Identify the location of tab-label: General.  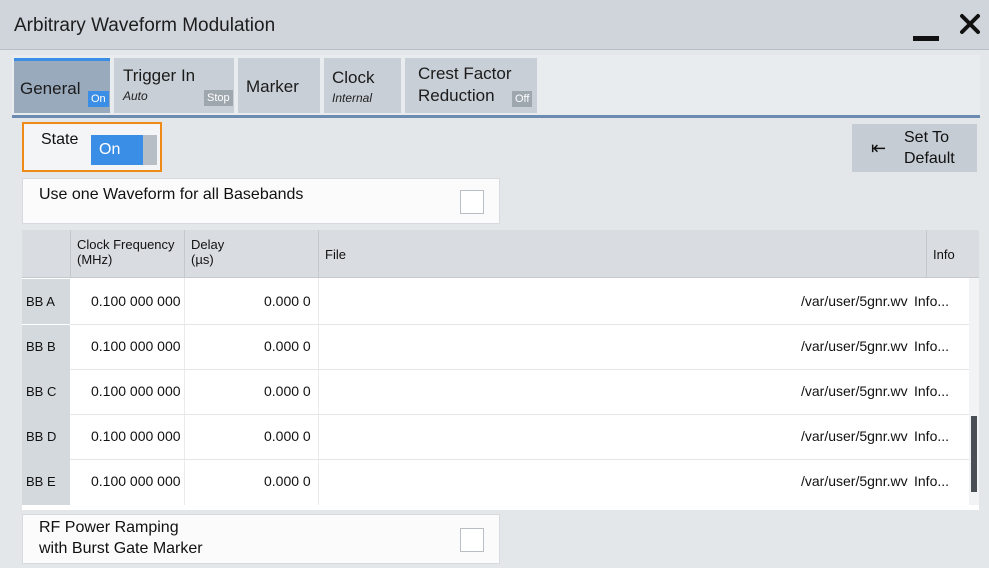
(50, 88).